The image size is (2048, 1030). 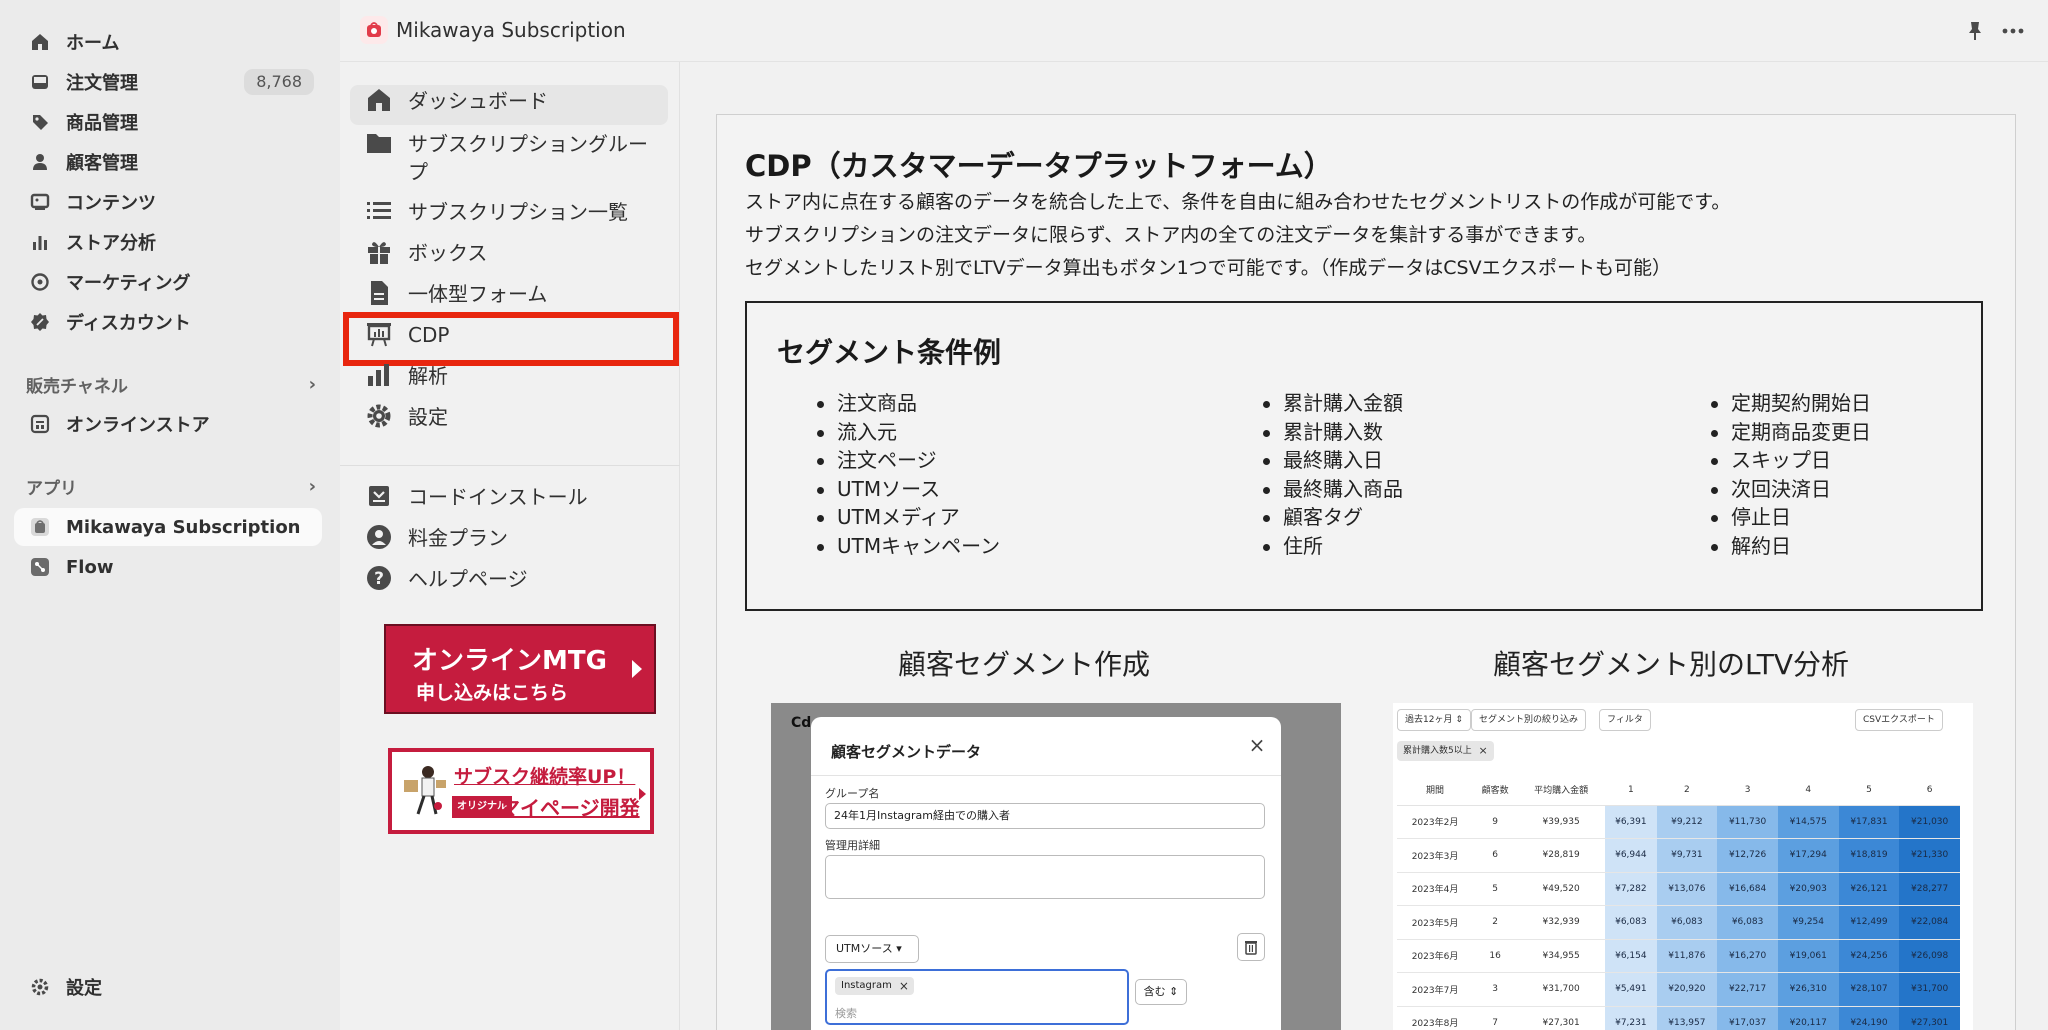 I want to click on sales-channel-header: 販売チャネル ›, so click(x=171, y=384).